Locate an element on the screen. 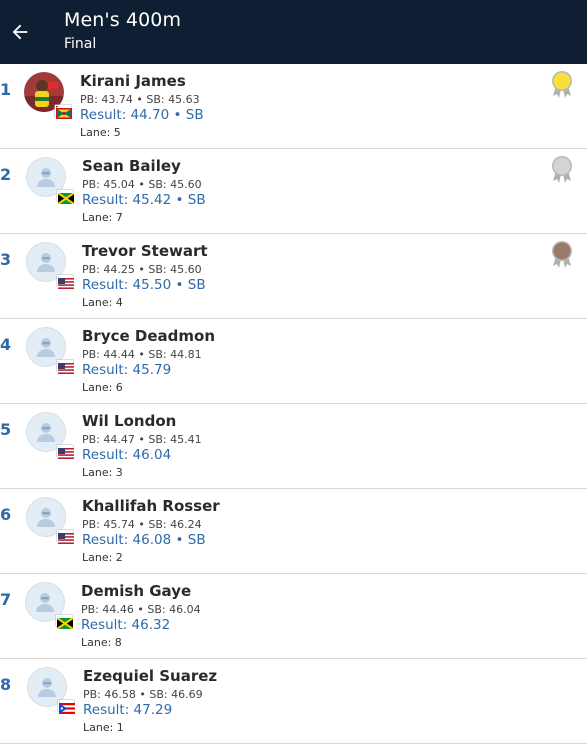  athlete-name: Kirani James is located at coordinates (133, 81).